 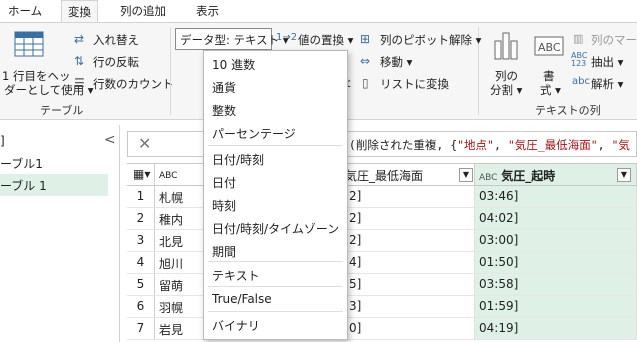 What do you see at coordinates (410, 329) in the screenshot?
I see `table-cell: 0]` at bounding box center [410, 329].